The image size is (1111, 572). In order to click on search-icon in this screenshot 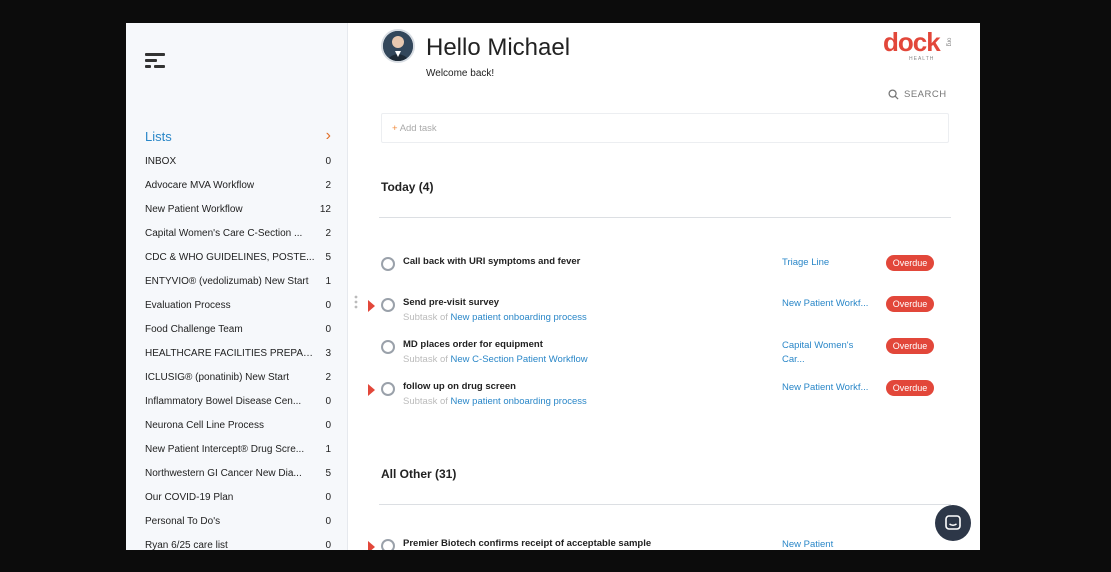, I will do `click(893, 94)`.